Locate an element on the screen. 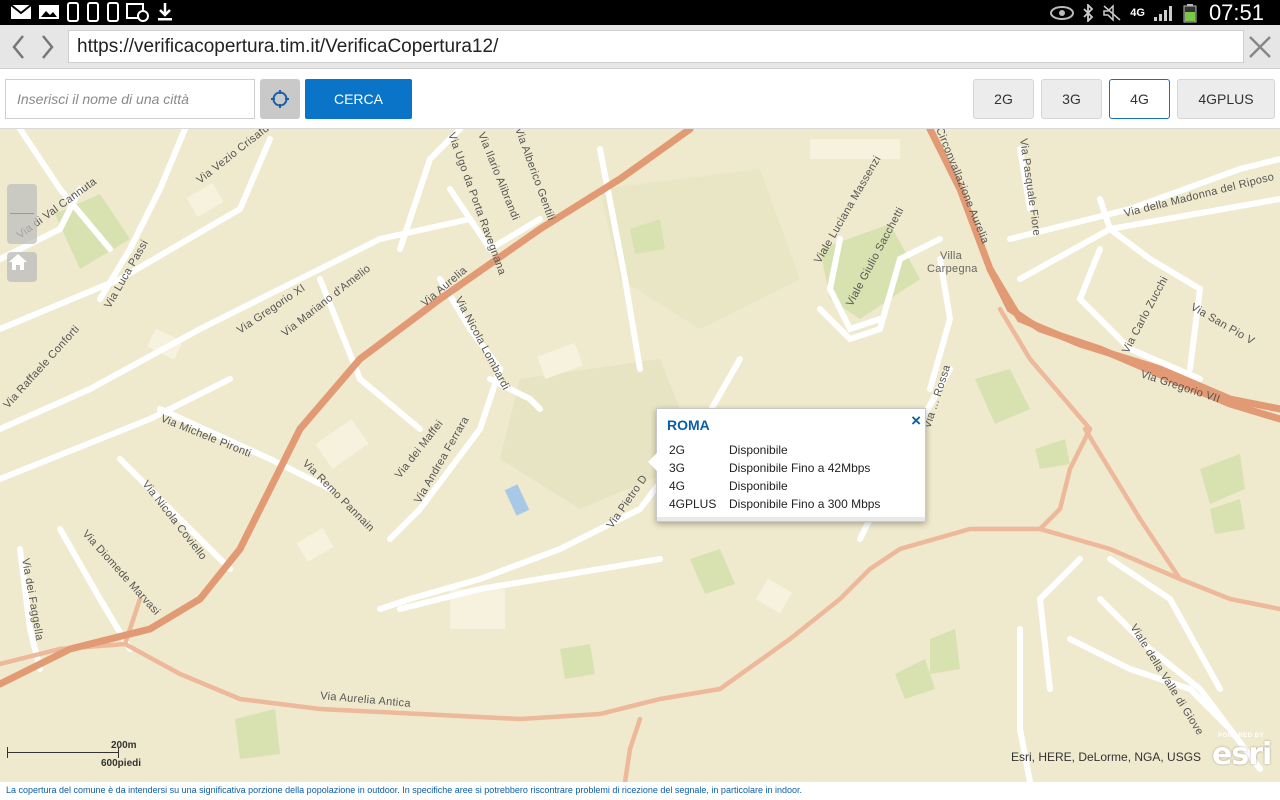  zoom-control is located at coordinates (22, 214).